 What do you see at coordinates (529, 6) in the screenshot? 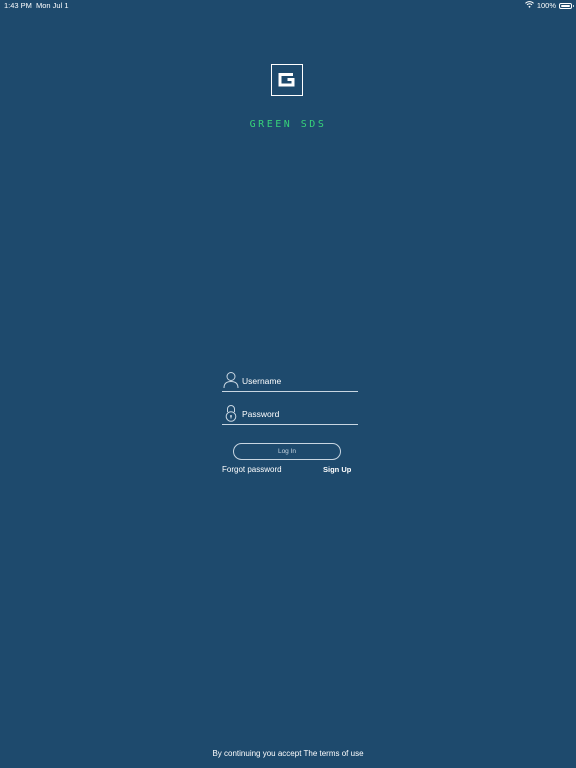
I see `wifi-icon` at bounding box center [529, 6].